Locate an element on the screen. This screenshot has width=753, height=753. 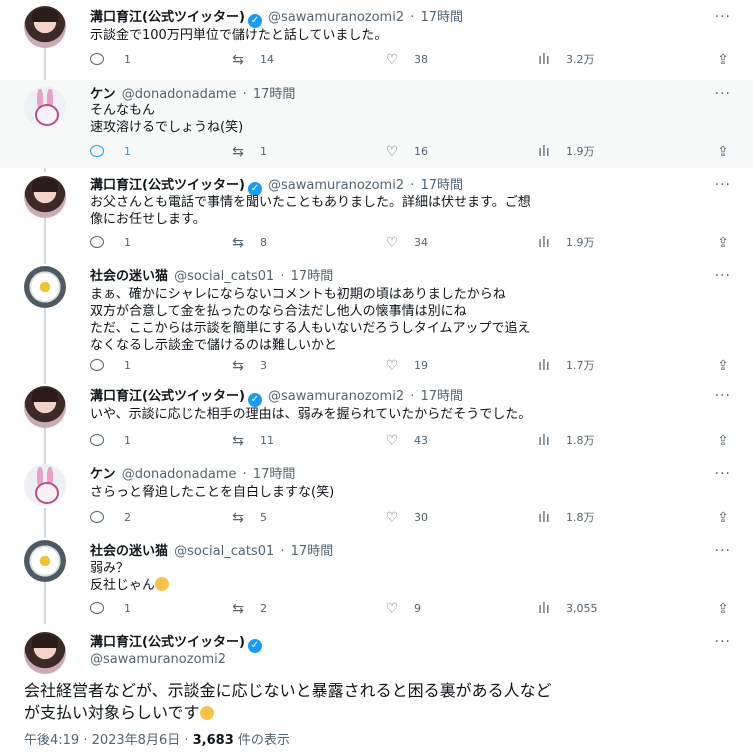
like-button: ♡ 30 is located at coordinates (406, 518).